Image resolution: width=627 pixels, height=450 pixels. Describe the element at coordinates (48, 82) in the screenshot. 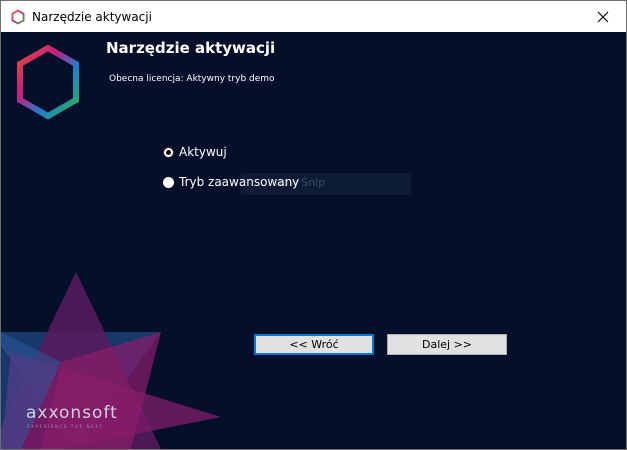

I see `hexagon-logo-icon` at that location.